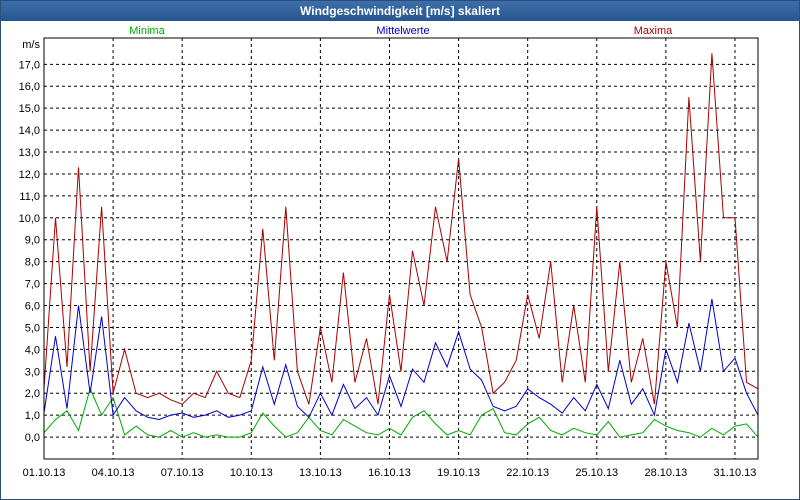 The height and width of the screenshot is (500, 800). What do you see at coordinates (32, 350) in the screenshot?
I see `y-tick-label: 4,0` at bounding box center [32, 350].